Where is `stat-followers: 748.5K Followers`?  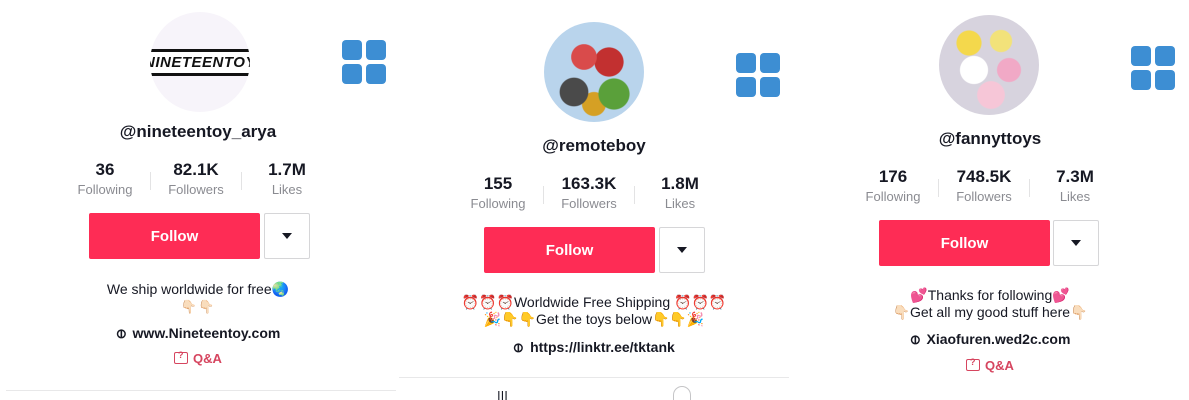
stat-followers: 748.5K Followers is located at coordinates (984, 185).